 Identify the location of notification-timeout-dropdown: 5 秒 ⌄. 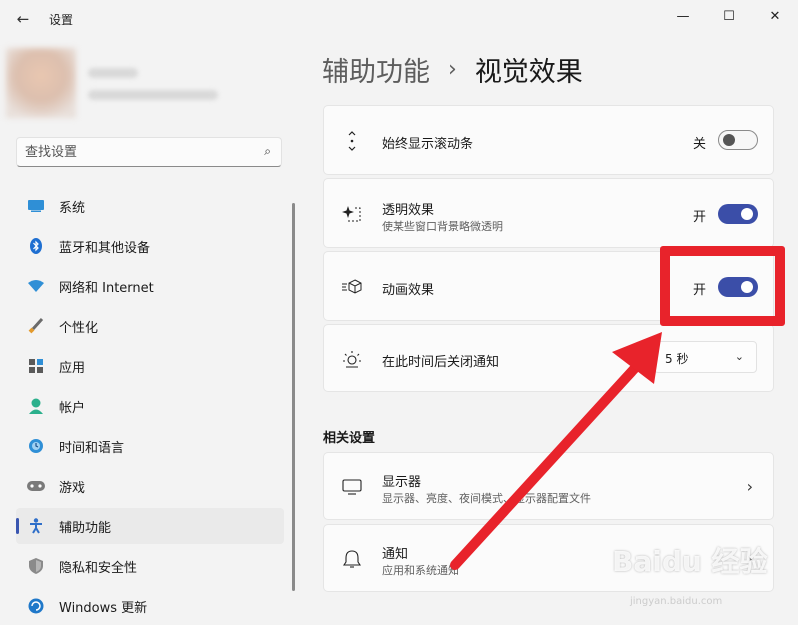
(705, 357).